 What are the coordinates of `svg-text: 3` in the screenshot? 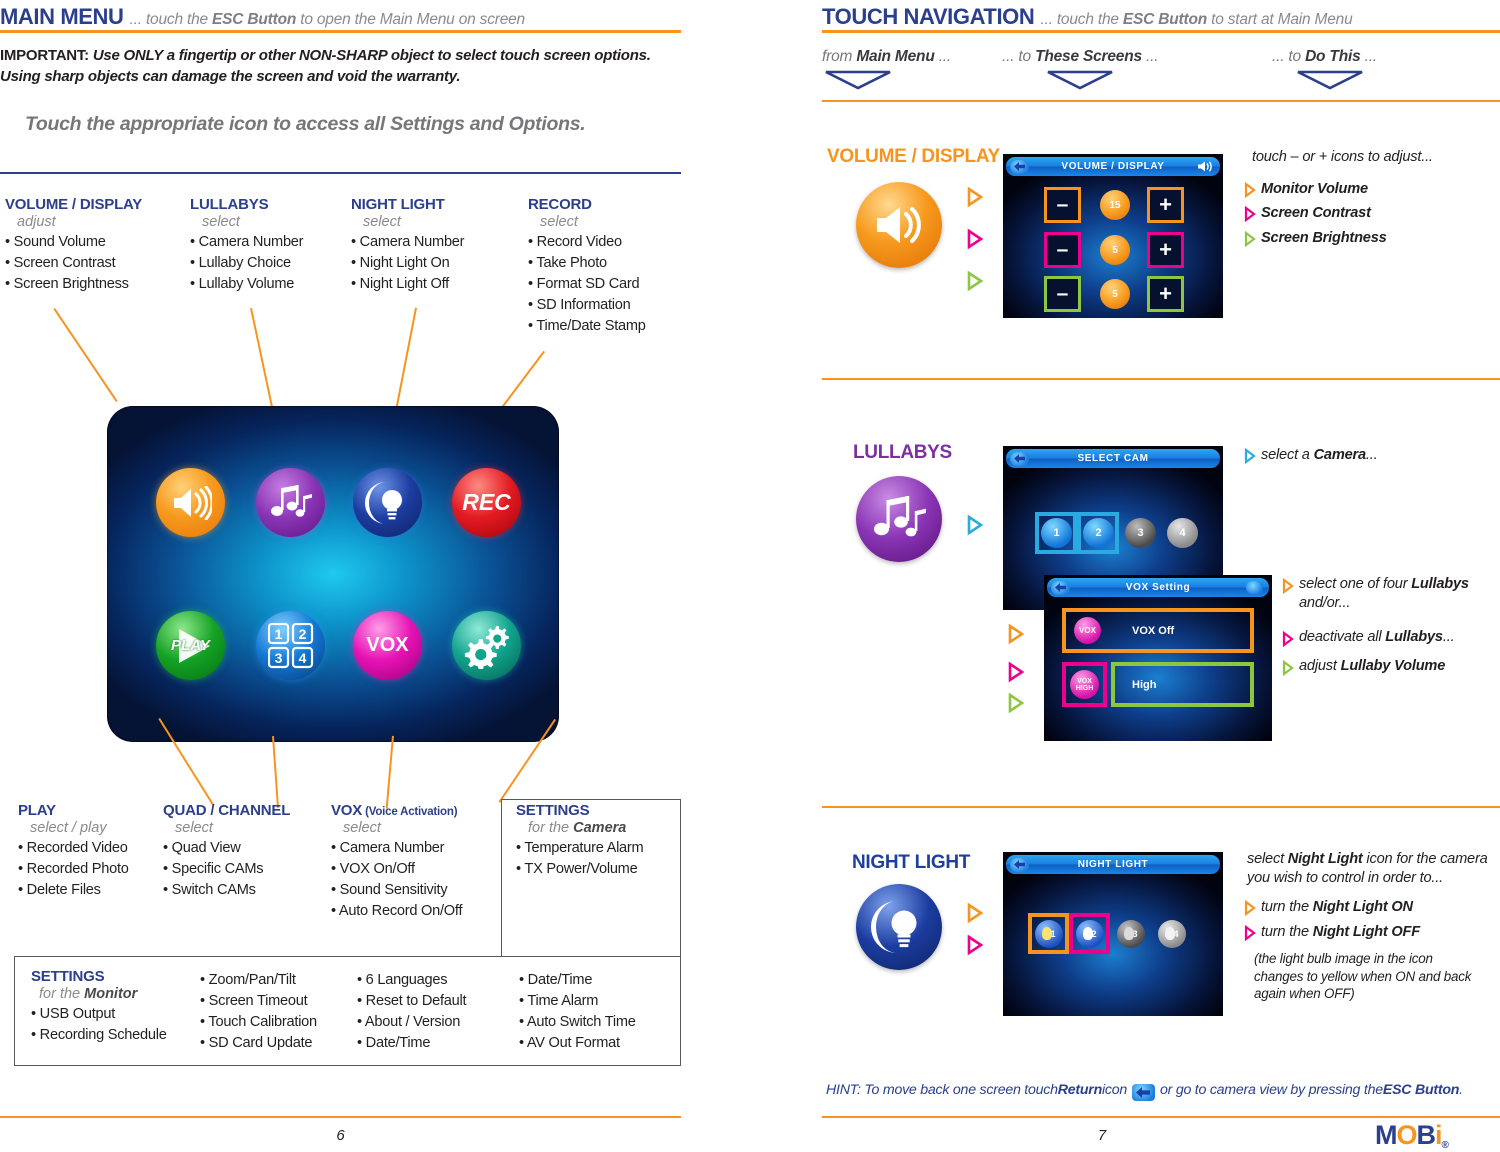 It's located at (278, 658).